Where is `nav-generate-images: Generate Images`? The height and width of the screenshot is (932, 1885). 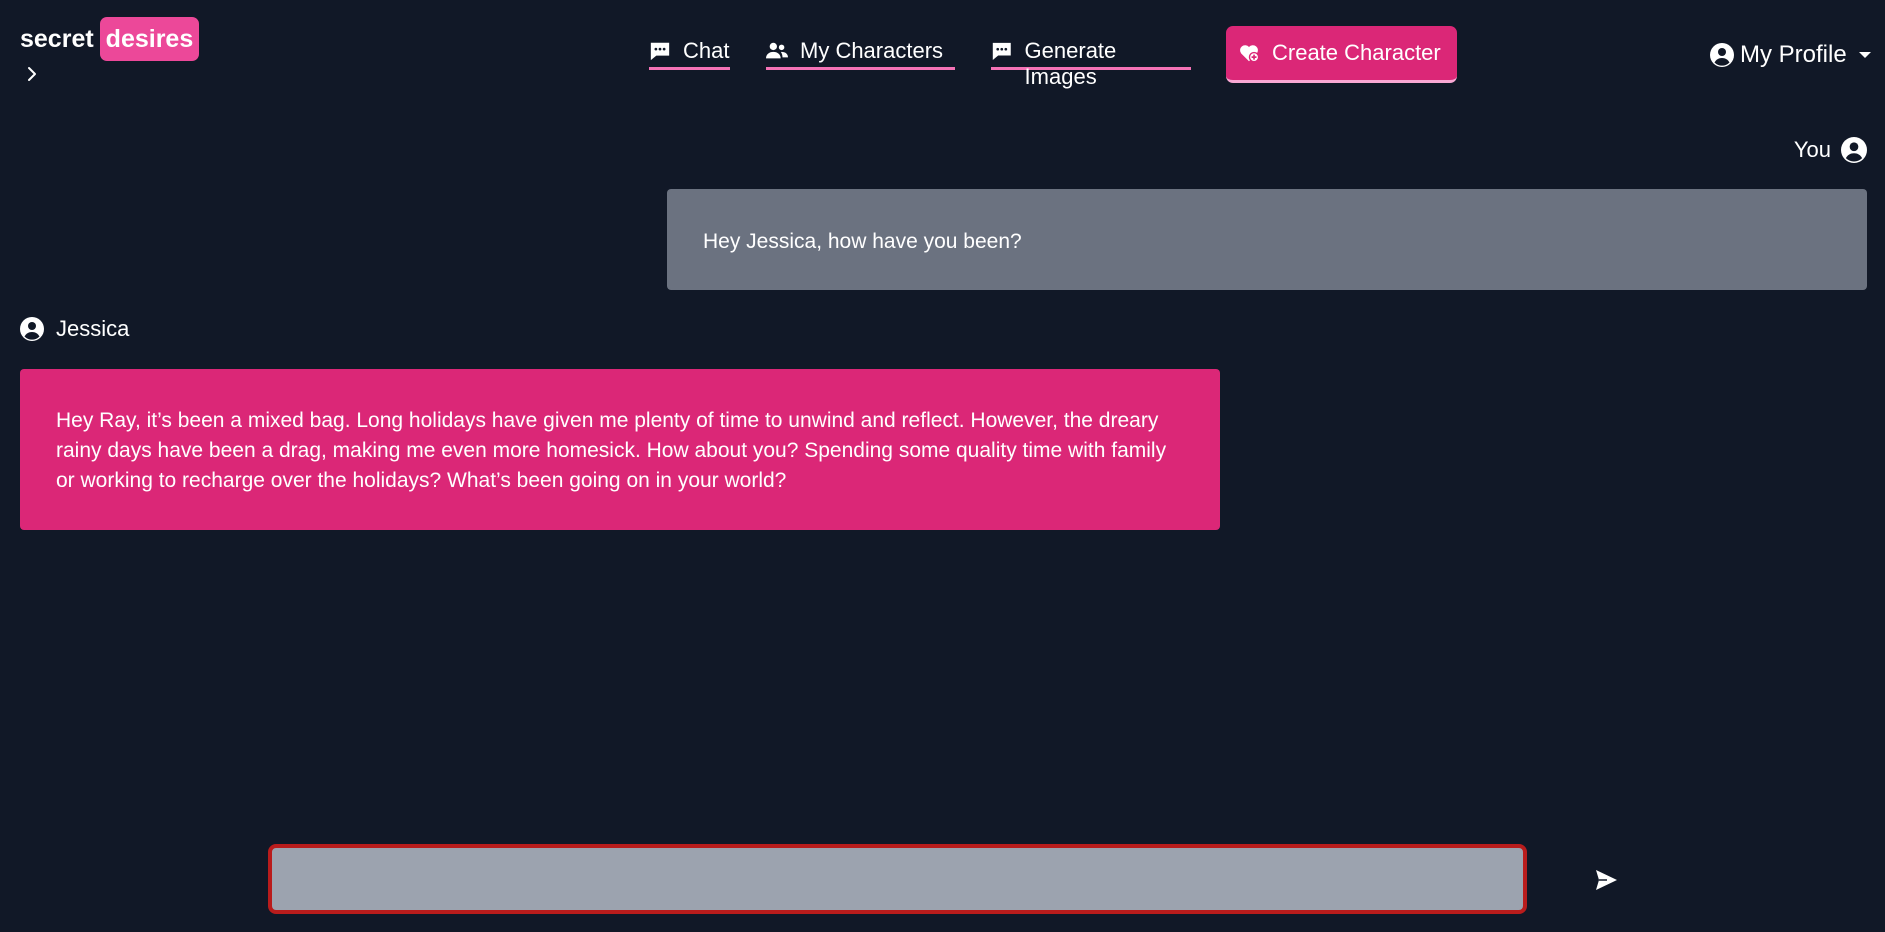 nav-generate-images: Generate Images is located at coordinates (1091, 63).